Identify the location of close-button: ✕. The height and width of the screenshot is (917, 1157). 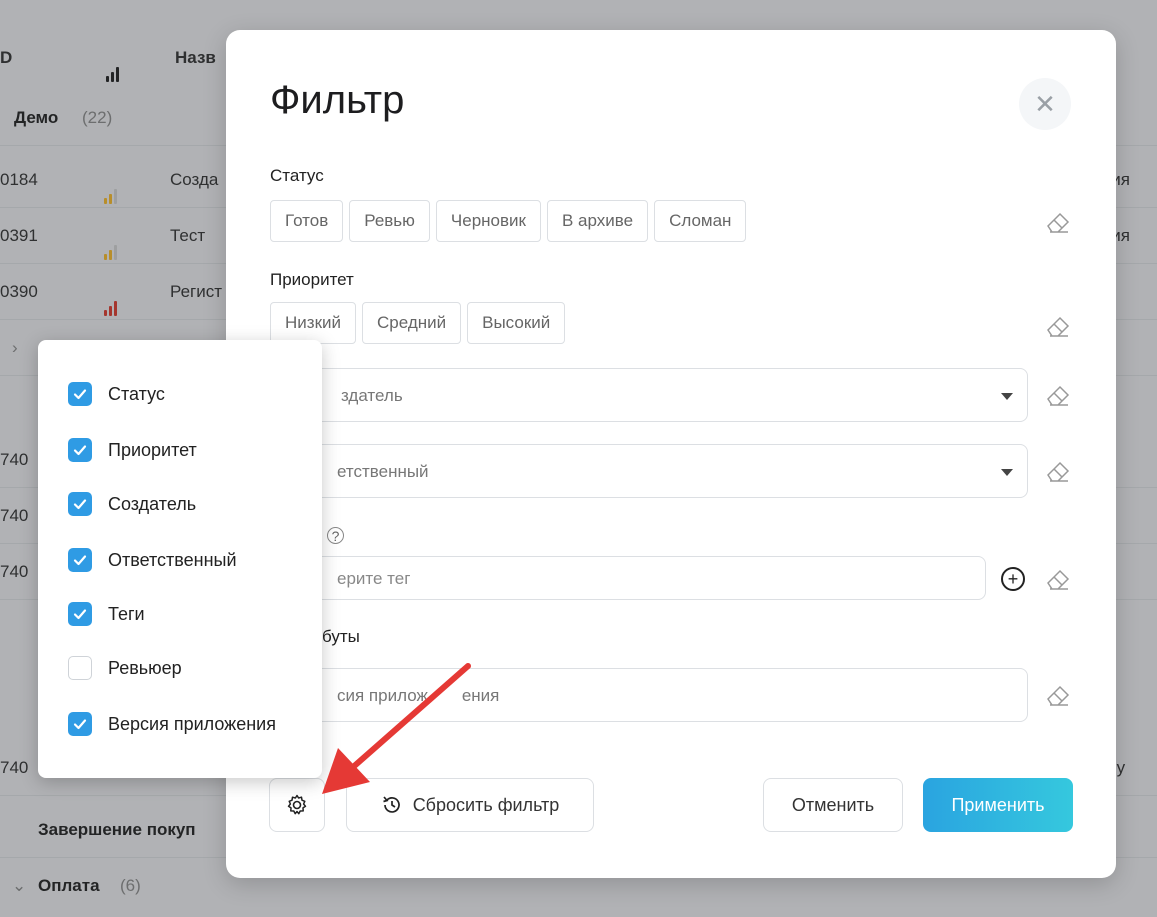
(1045, 104).